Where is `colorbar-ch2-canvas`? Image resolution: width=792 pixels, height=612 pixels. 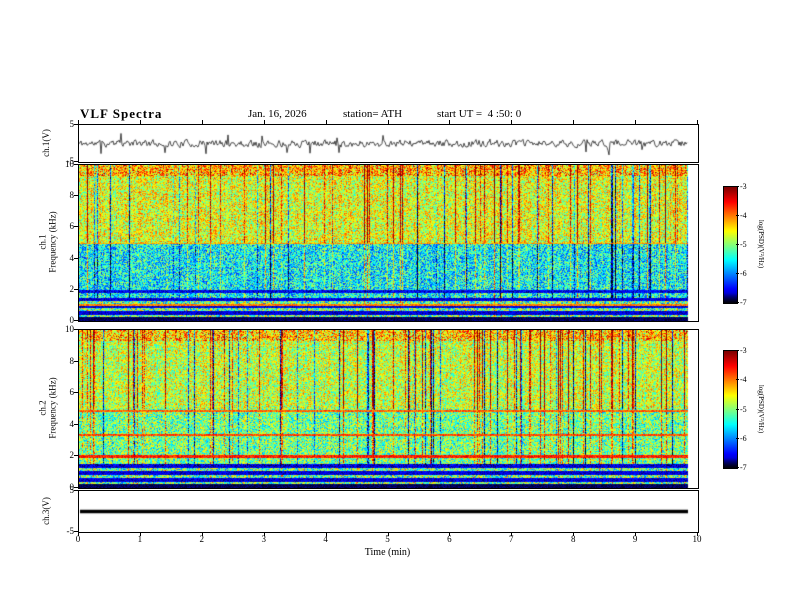 colorbar-ch2-canvas is located at coordinates (730, 409).